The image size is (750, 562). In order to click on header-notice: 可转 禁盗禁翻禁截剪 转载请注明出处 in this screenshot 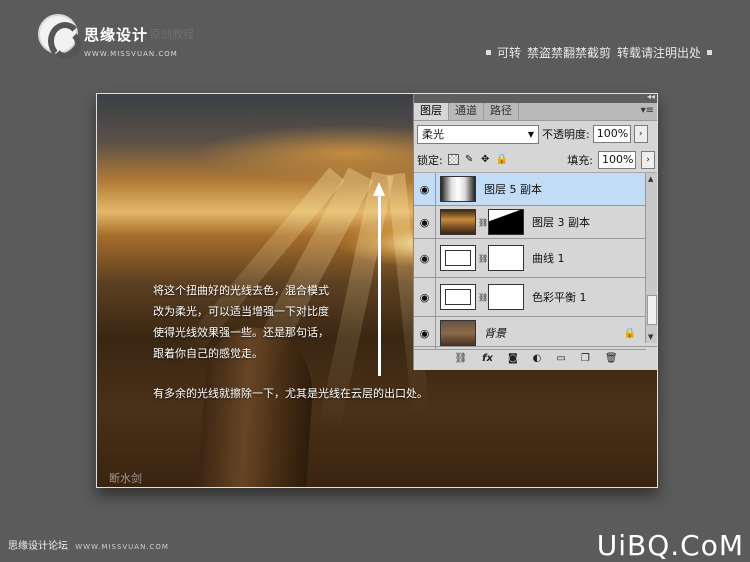, I will do `click(598, 52)`.